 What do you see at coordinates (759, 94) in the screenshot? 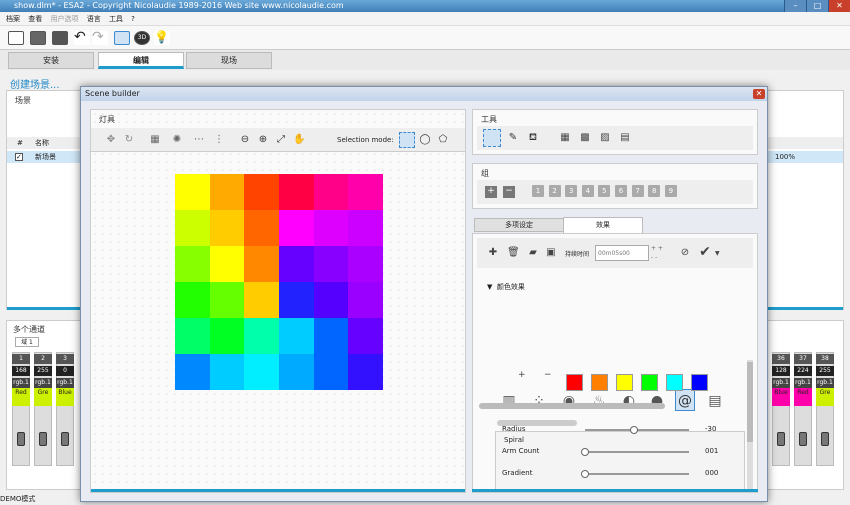
I see `scene-builder-close-button: ✕` at bounding box center [759, 94].